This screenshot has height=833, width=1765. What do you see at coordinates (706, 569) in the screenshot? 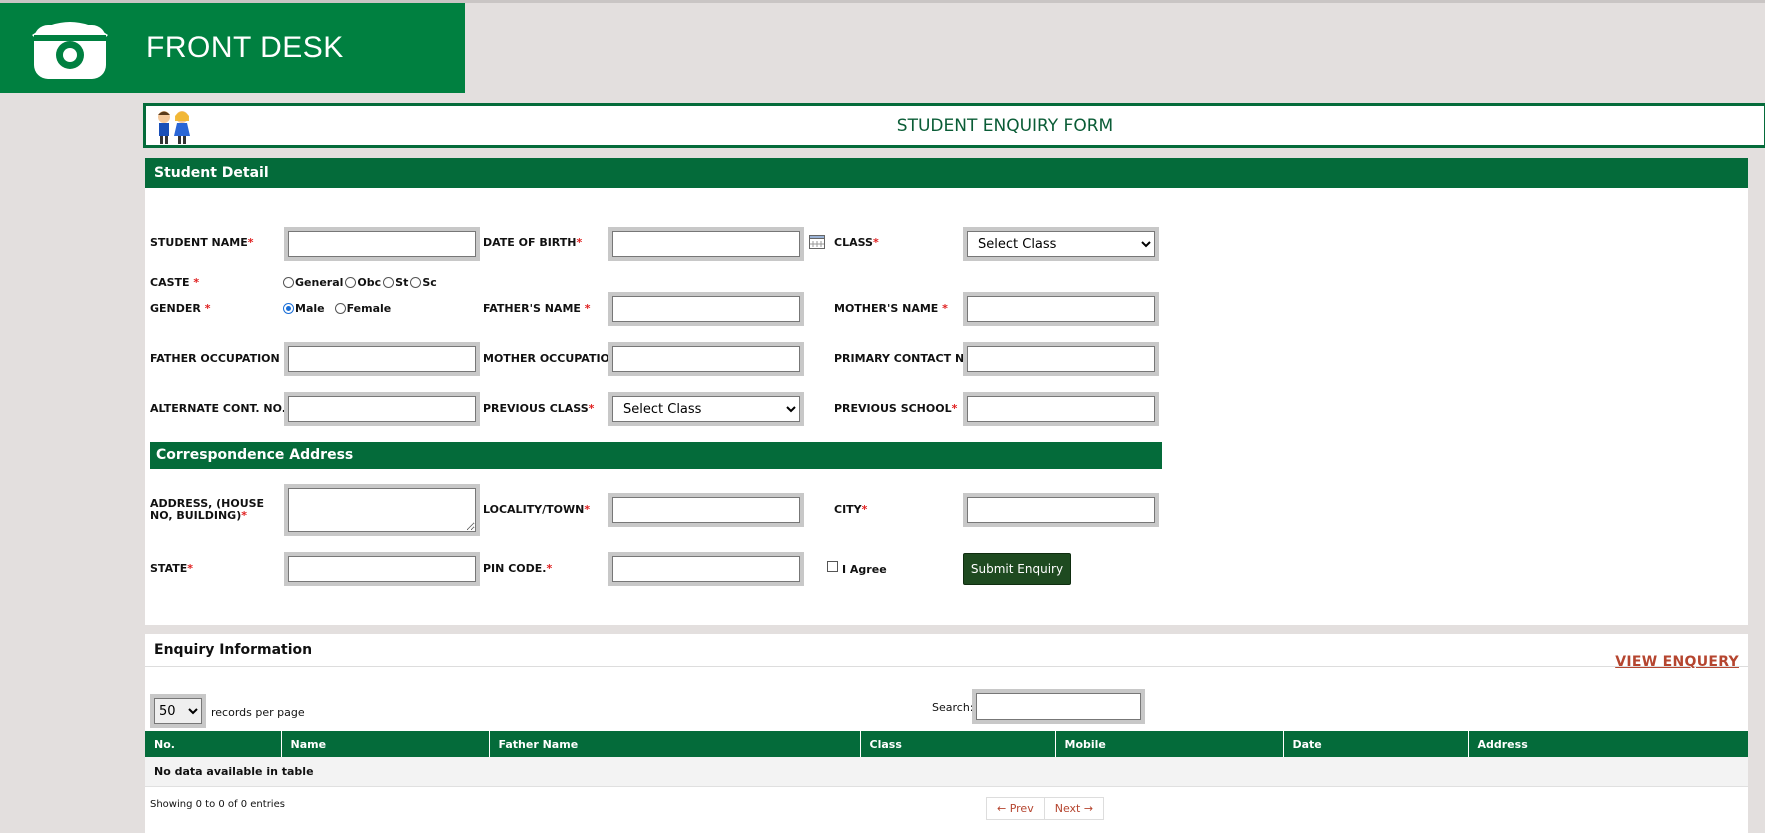
I see `pin-code-field` at bounding box center [706, 569].